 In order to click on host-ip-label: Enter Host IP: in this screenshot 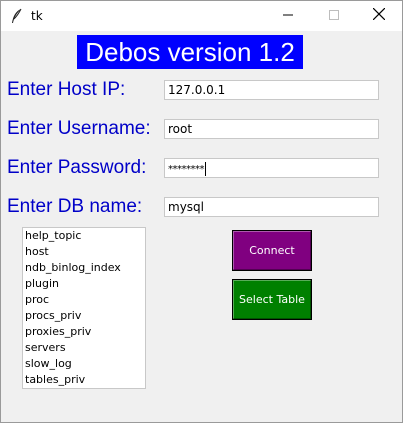, I will do `click(66, 89)`.